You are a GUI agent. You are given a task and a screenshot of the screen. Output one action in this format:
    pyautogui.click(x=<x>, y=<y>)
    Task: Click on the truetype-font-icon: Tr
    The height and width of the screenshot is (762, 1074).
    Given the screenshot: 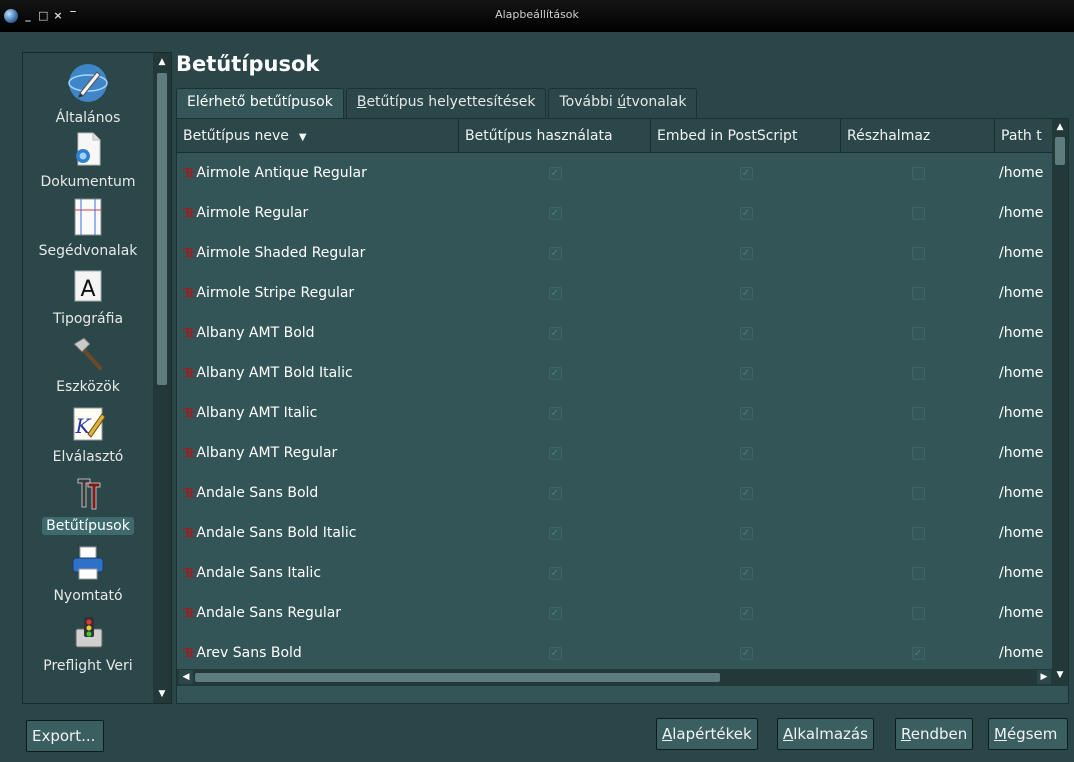 What is the action you would take?
    pyautogui.click(x=189, y=293)
    